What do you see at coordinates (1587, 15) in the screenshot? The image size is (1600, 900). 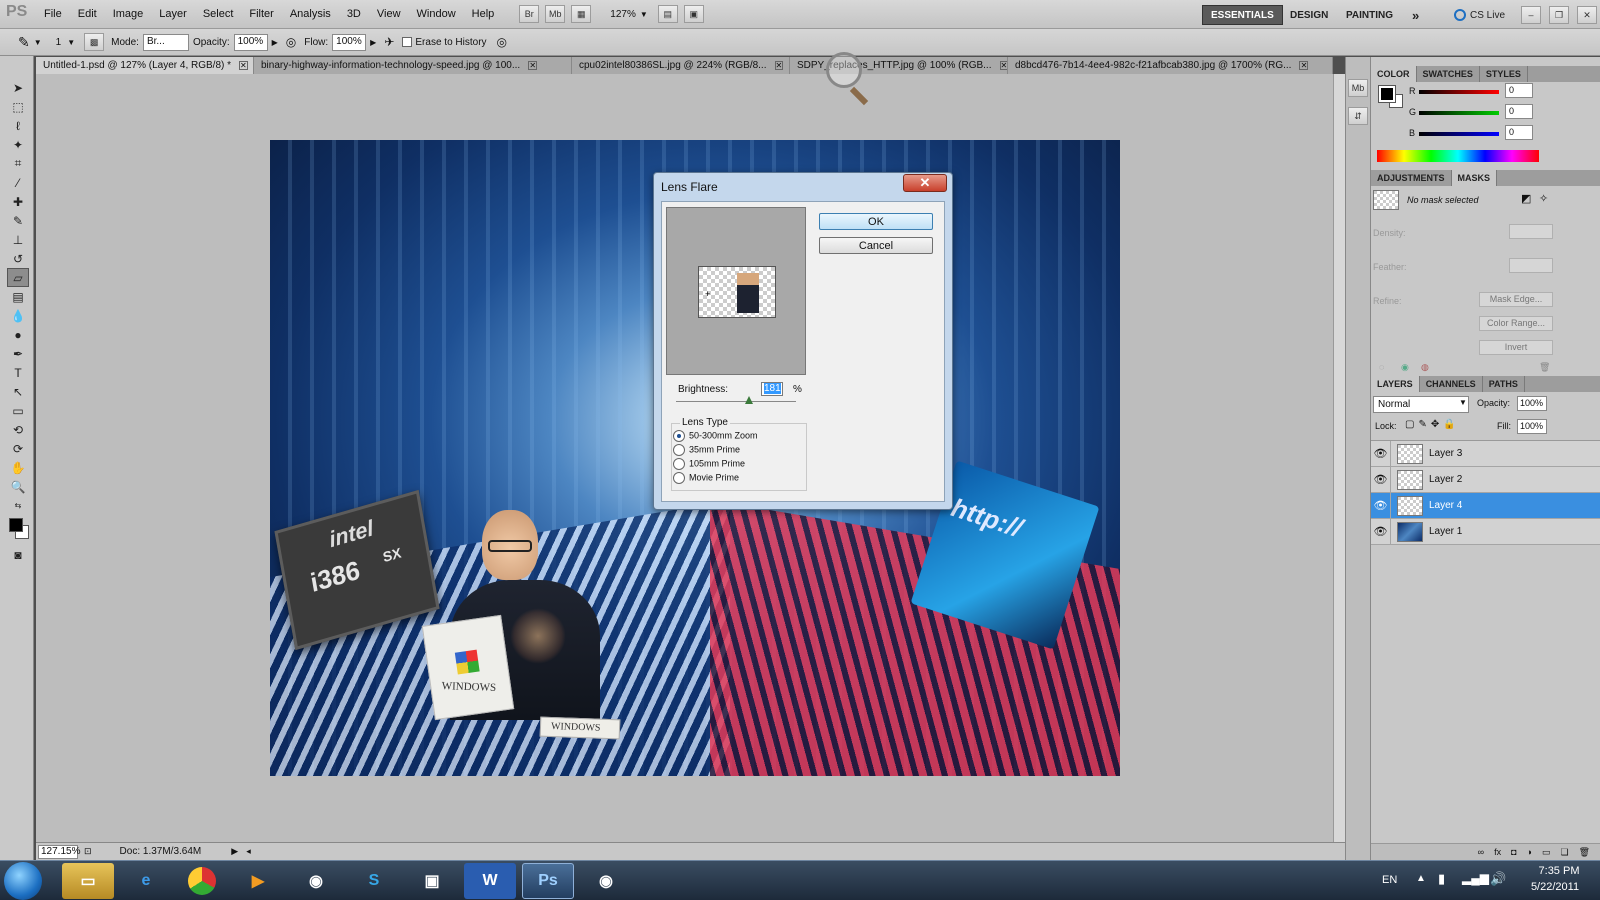 I see `close-icon: ✕` at bounding box center [1587, 15].